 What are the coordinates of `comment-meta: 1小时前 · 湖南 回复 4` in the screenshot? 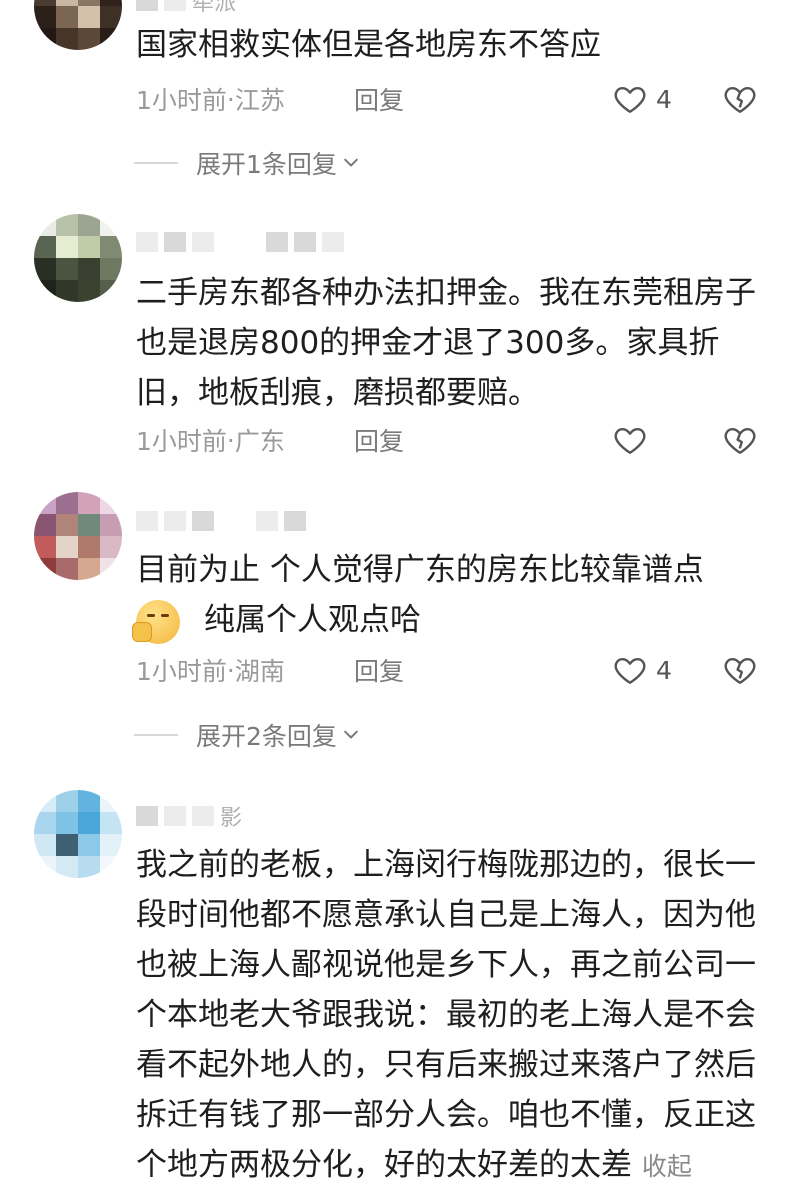 It's located at (456, 670).